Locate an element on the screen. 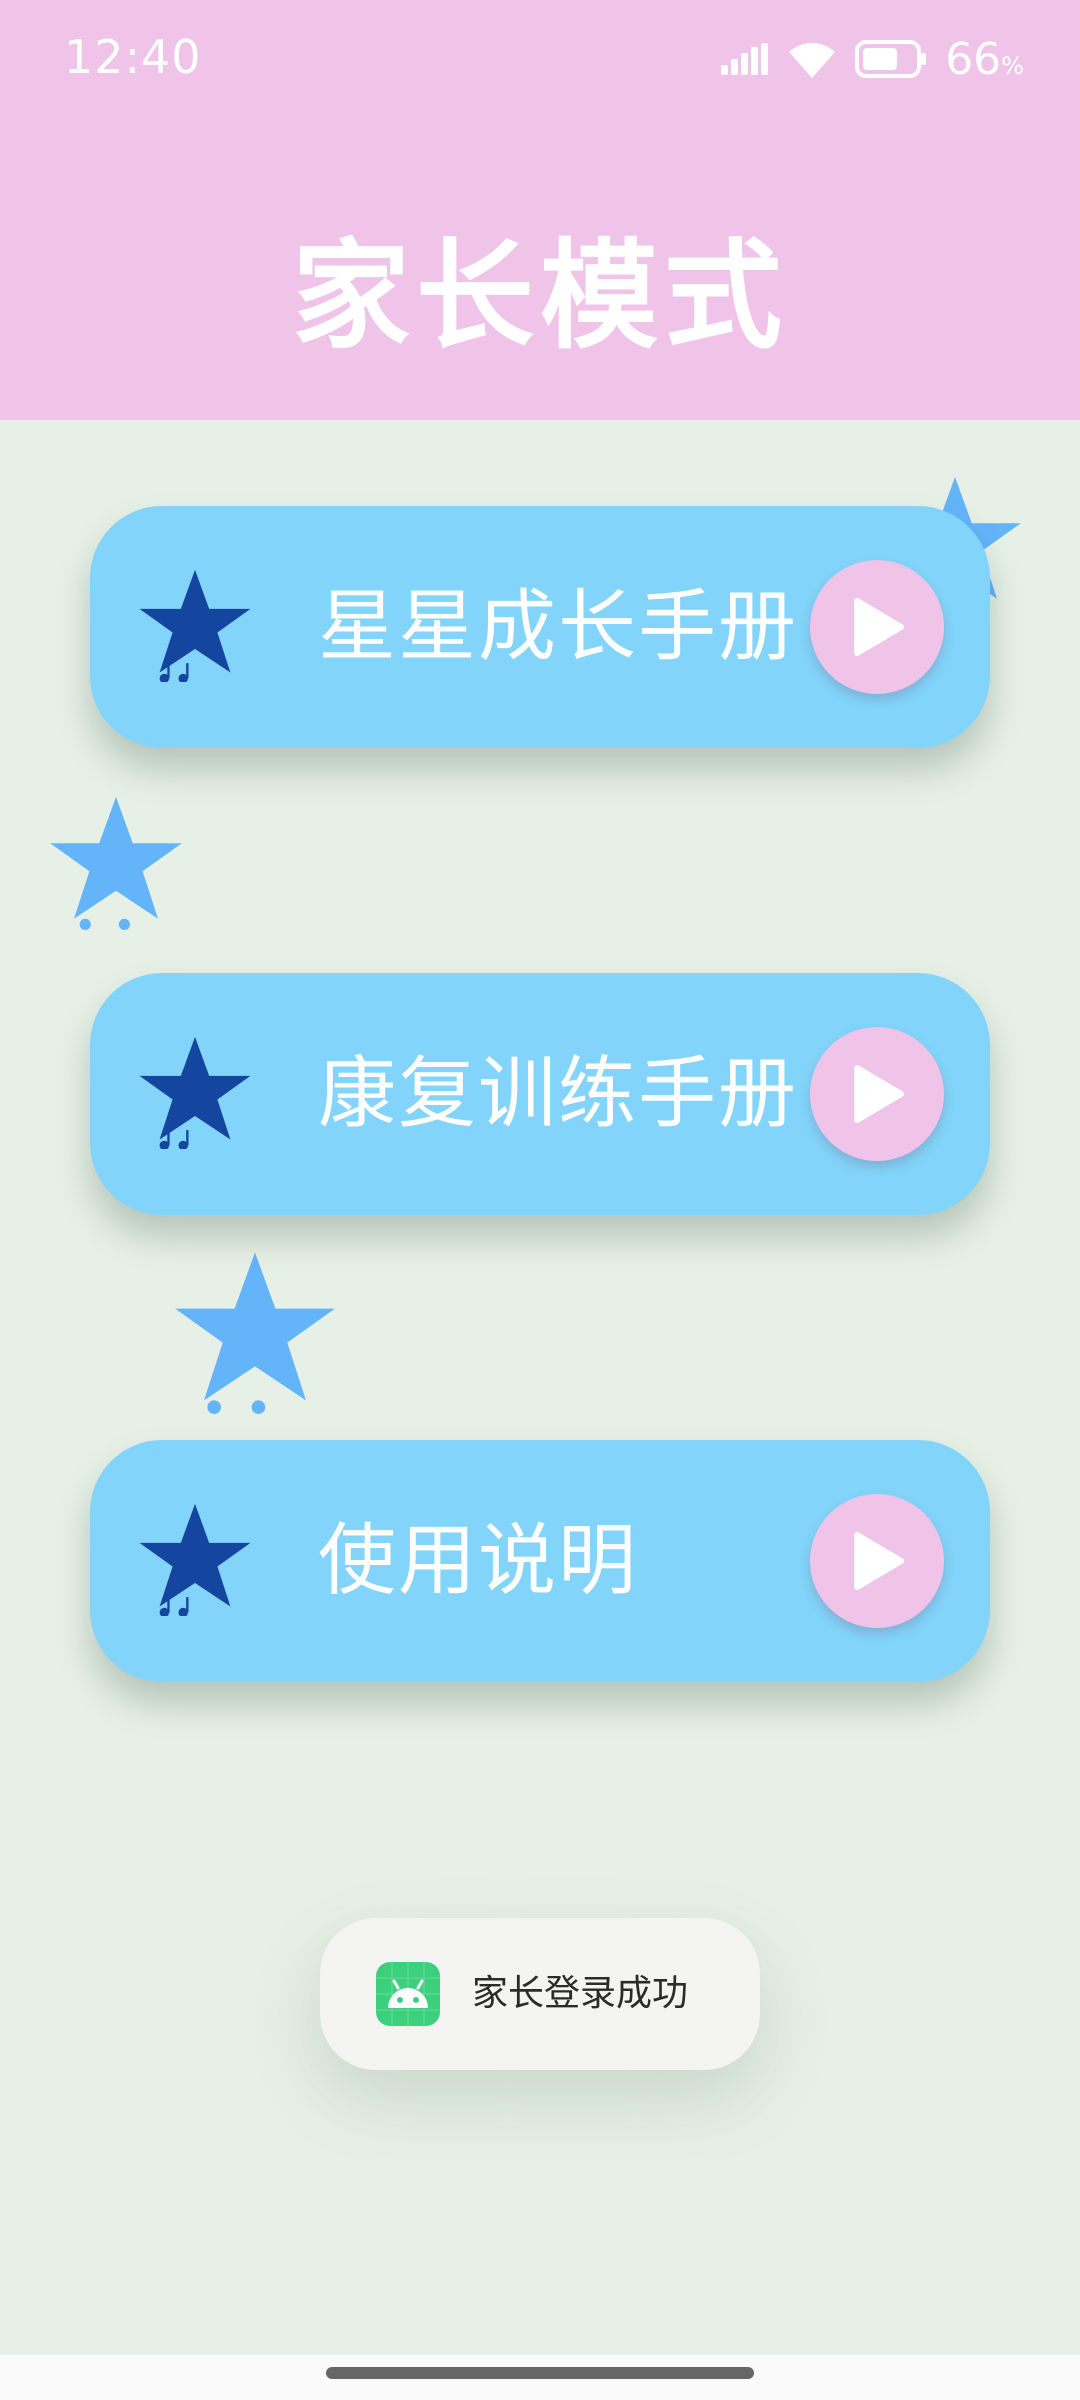 Image resolution: width=1080 pixels, height=2400 pixels. menu-button-growth-handbook: 星星成长手册 is located at coordinates (540, 627).